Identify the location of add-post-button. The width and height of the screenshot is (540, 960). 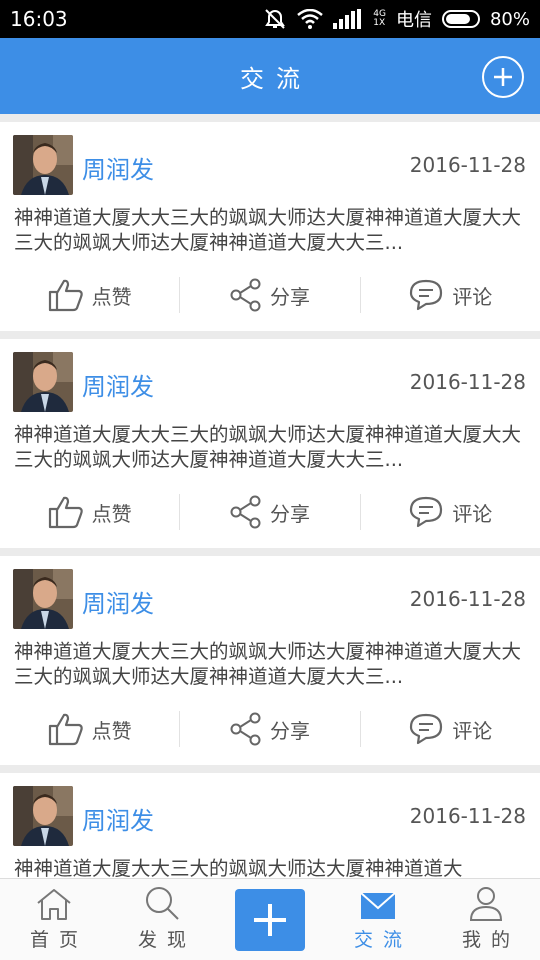
(503, 77).